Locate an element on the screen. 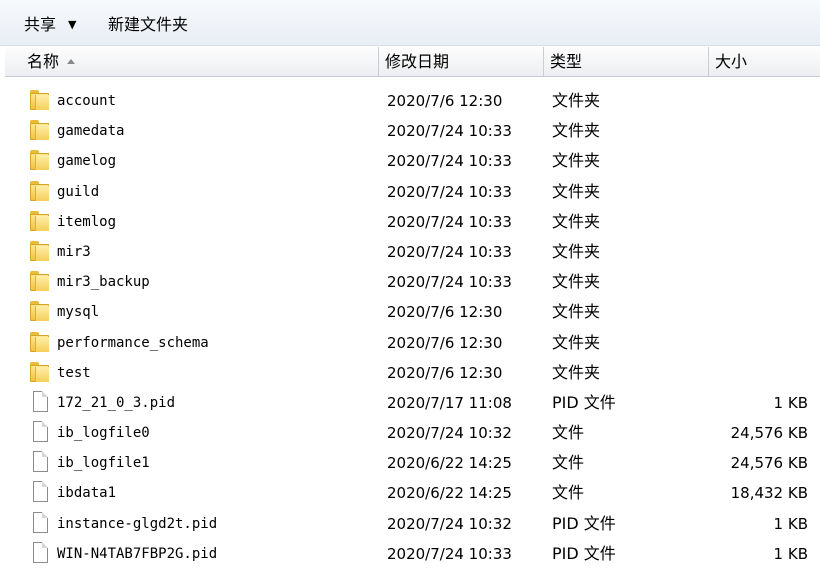  new-folder-button: 新建文件夹 is located at coordinates (148, 25).